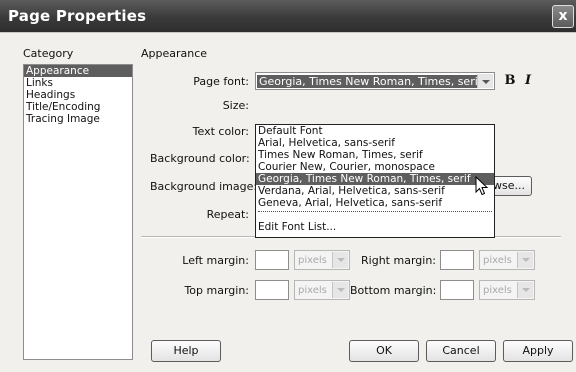 The height and width of the screenshot is (372, 576). I want to click on right-margin-units: pixels, so click(507, 260).